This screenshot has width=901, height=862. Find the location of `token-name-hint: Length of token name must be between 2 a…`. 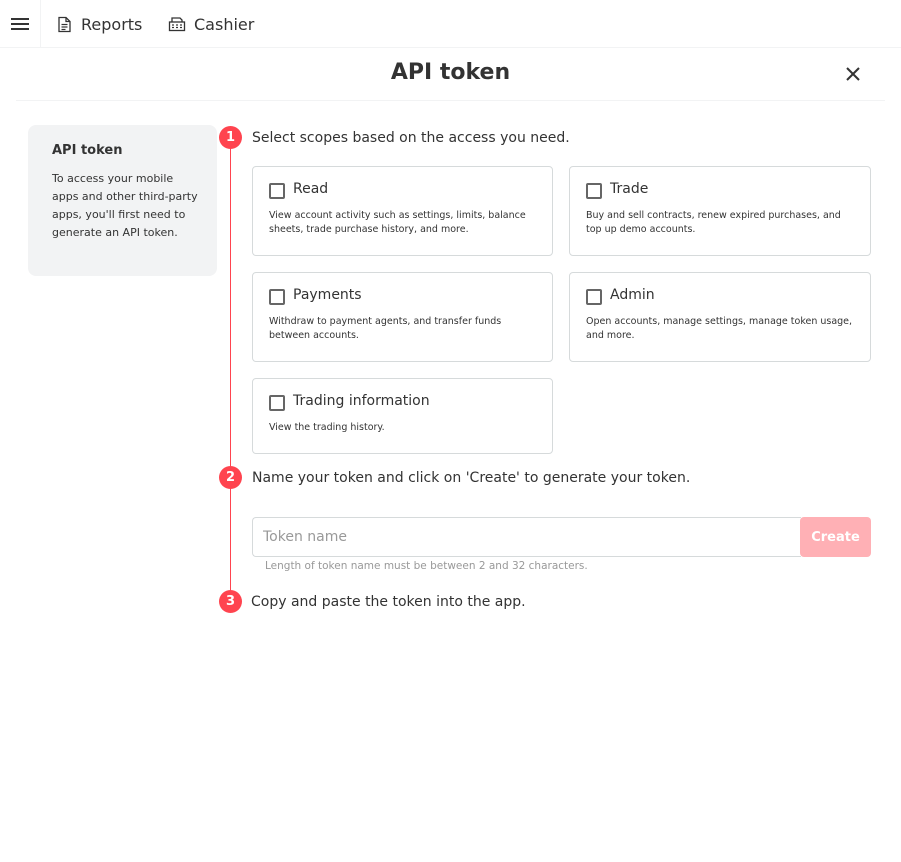

token-name-hint: Length of token name must be between 2 a… is located at coordinates (426, 566).